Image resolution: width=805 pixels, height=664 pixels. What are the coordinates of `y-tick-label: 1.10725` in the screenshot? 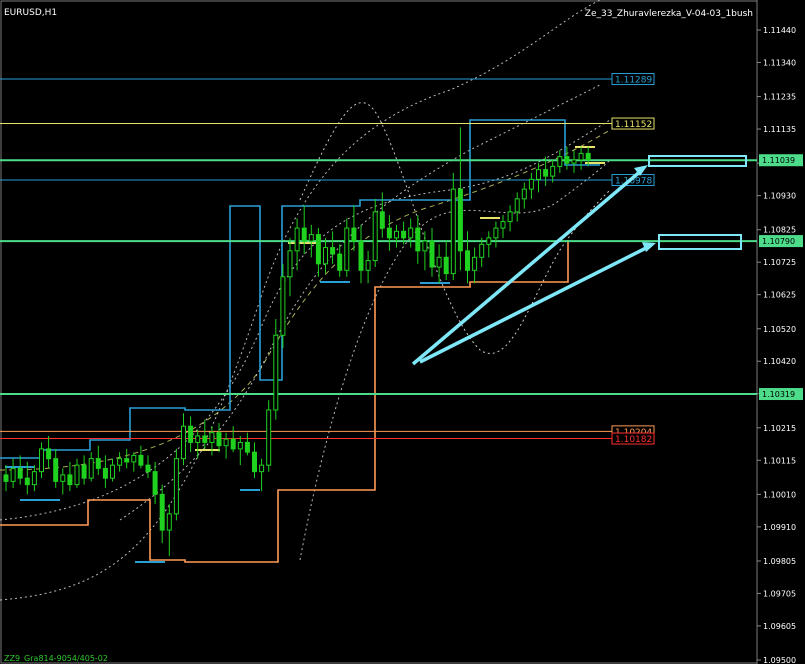 It's located at (779, 262).